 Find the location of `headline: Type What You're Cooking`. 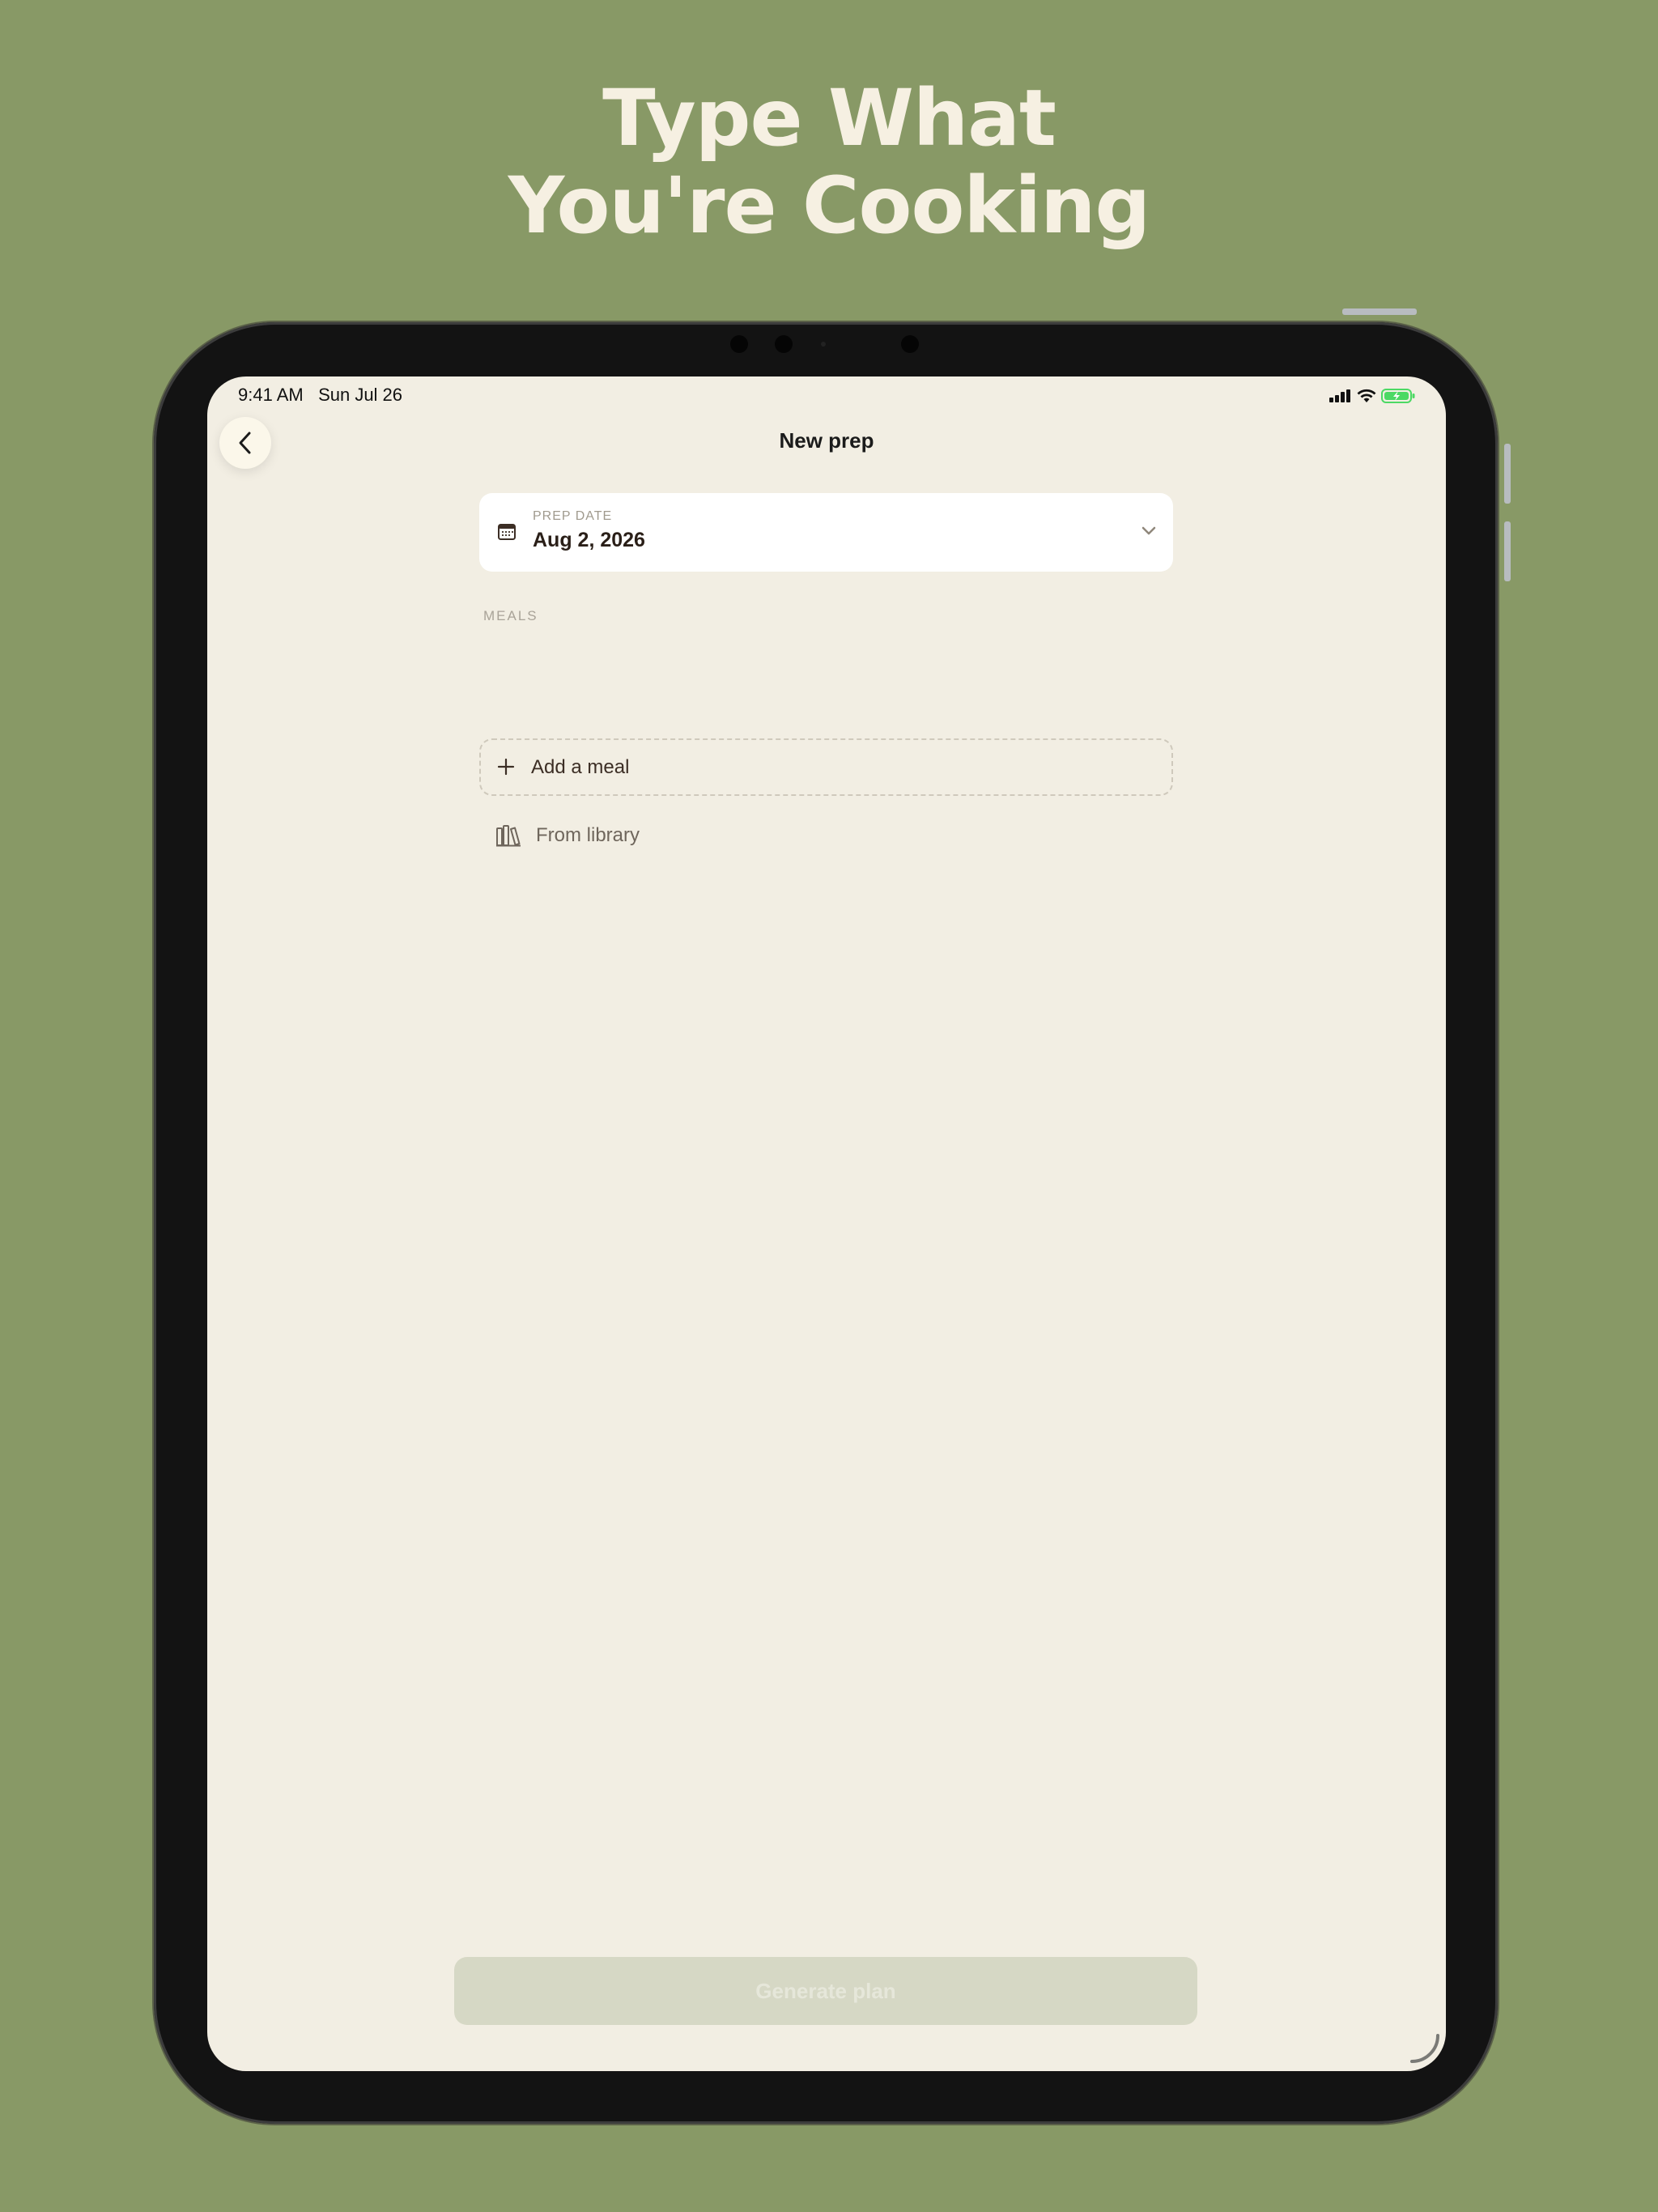

headline: Type What You're Cooking is located at coordinates (829, 162).